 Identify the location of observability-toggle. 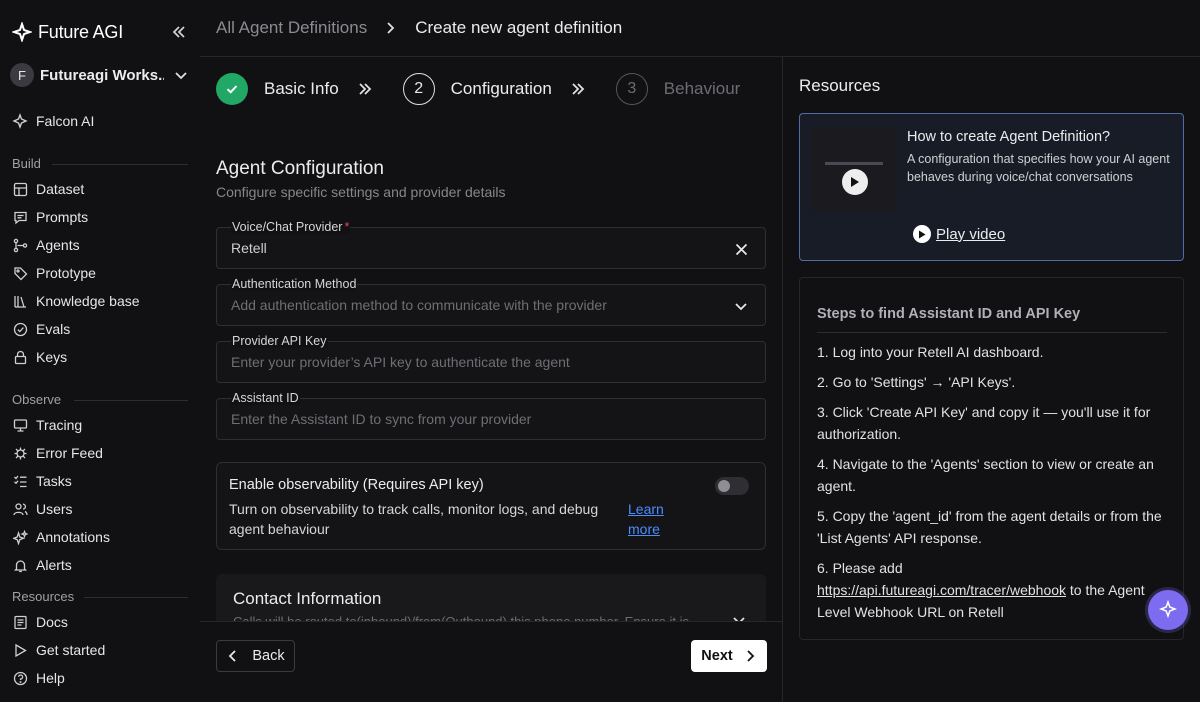
(732, 486).